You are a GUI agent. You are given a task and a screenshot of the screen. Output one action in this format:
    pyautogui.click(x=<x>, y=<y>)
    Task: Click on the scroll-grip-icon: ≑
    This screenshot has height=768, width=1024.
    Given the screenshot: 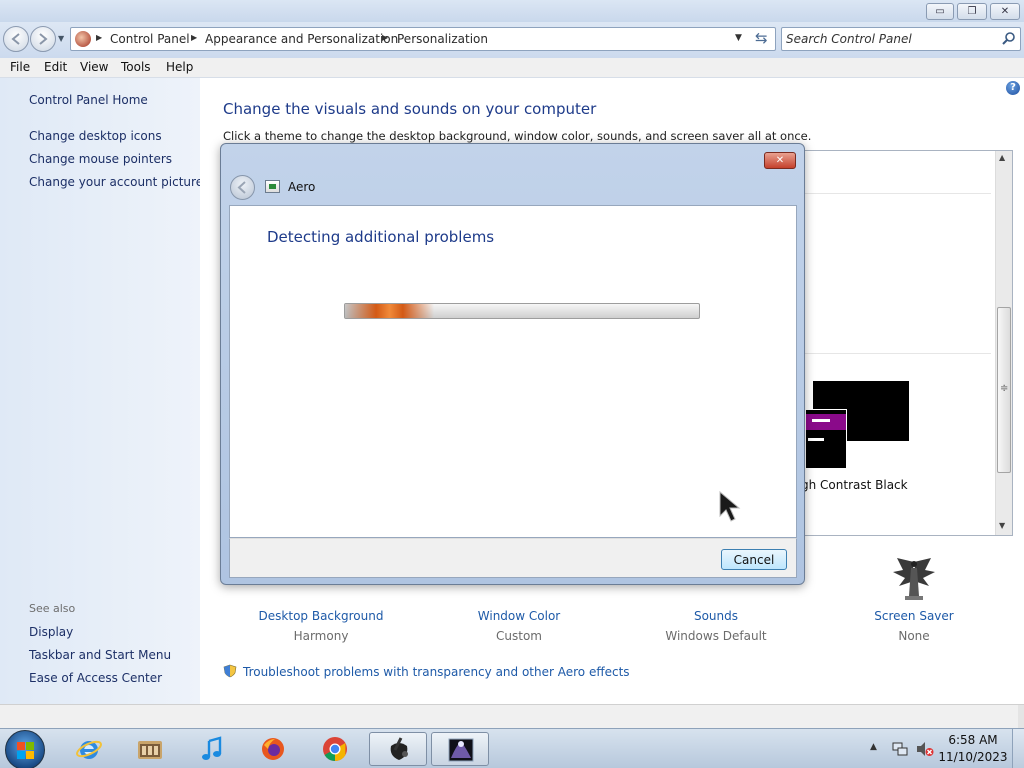 What is the action you would take?
    pyautogui.click(x=1004, y=388)
    